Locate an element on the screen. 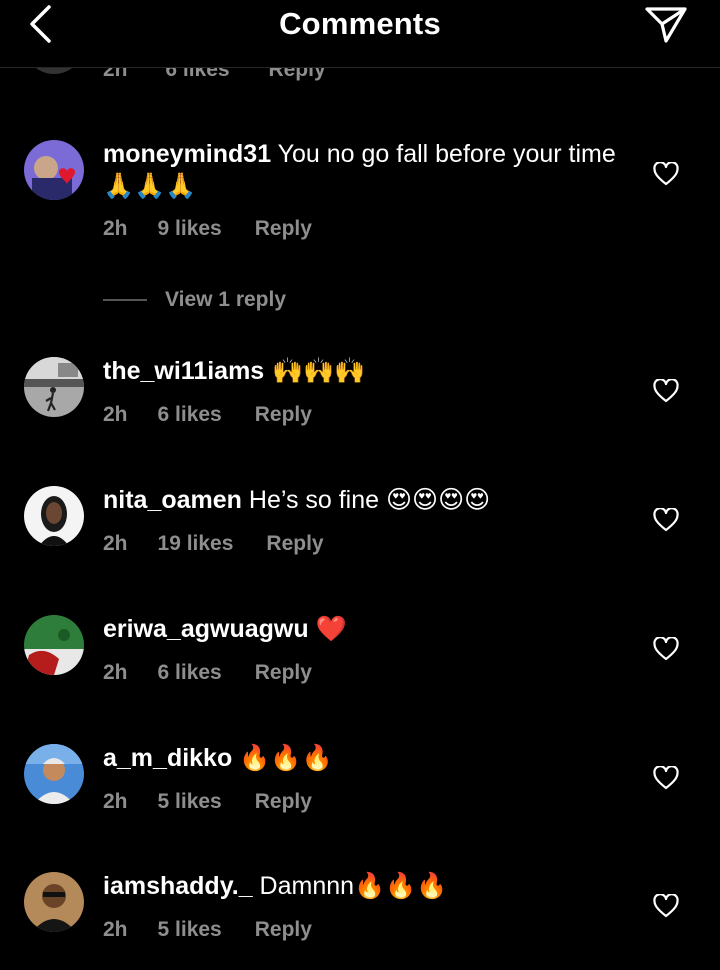 This screenshot has height=970, width=720. comment-text: the_wi11iams 🙌🙌🙌 is located at coordinates (363, 371).